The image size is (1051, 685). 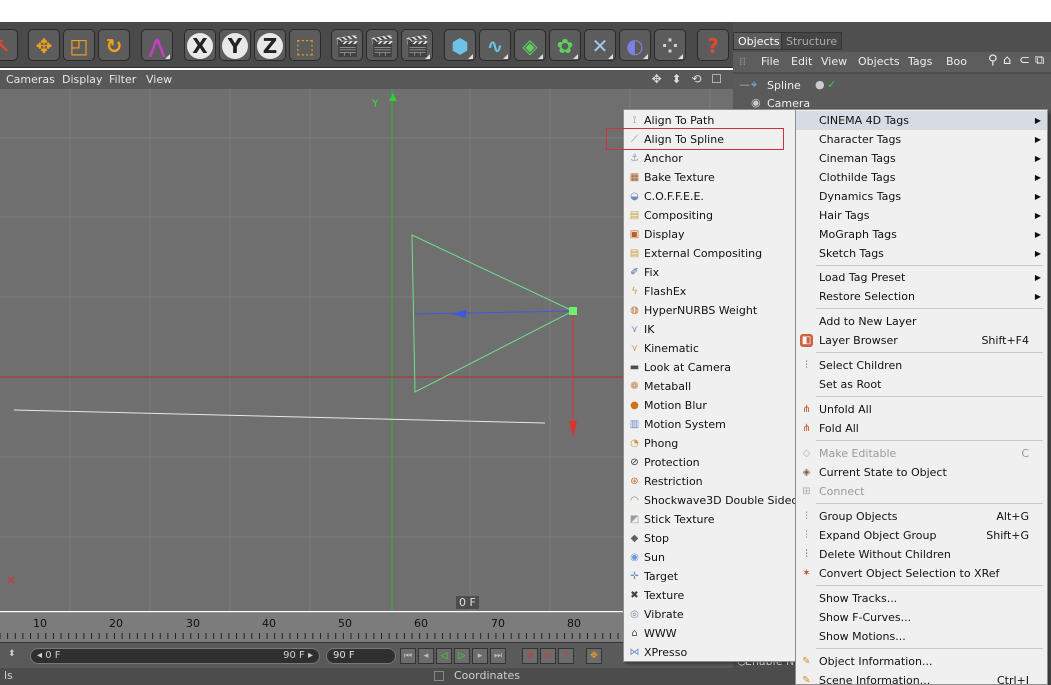 I want to click on max-frame-field: 90 F, so click(x=361, y=656).